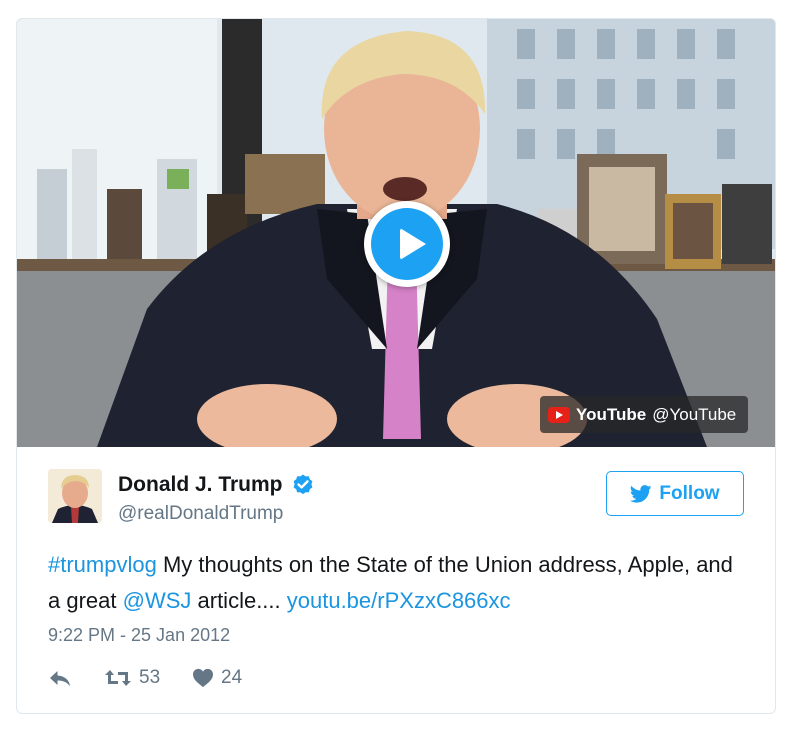  What do you see at coordinates (60, 678) in the screenshot?
I see `reply-icon` at bounding box center [60, 678].